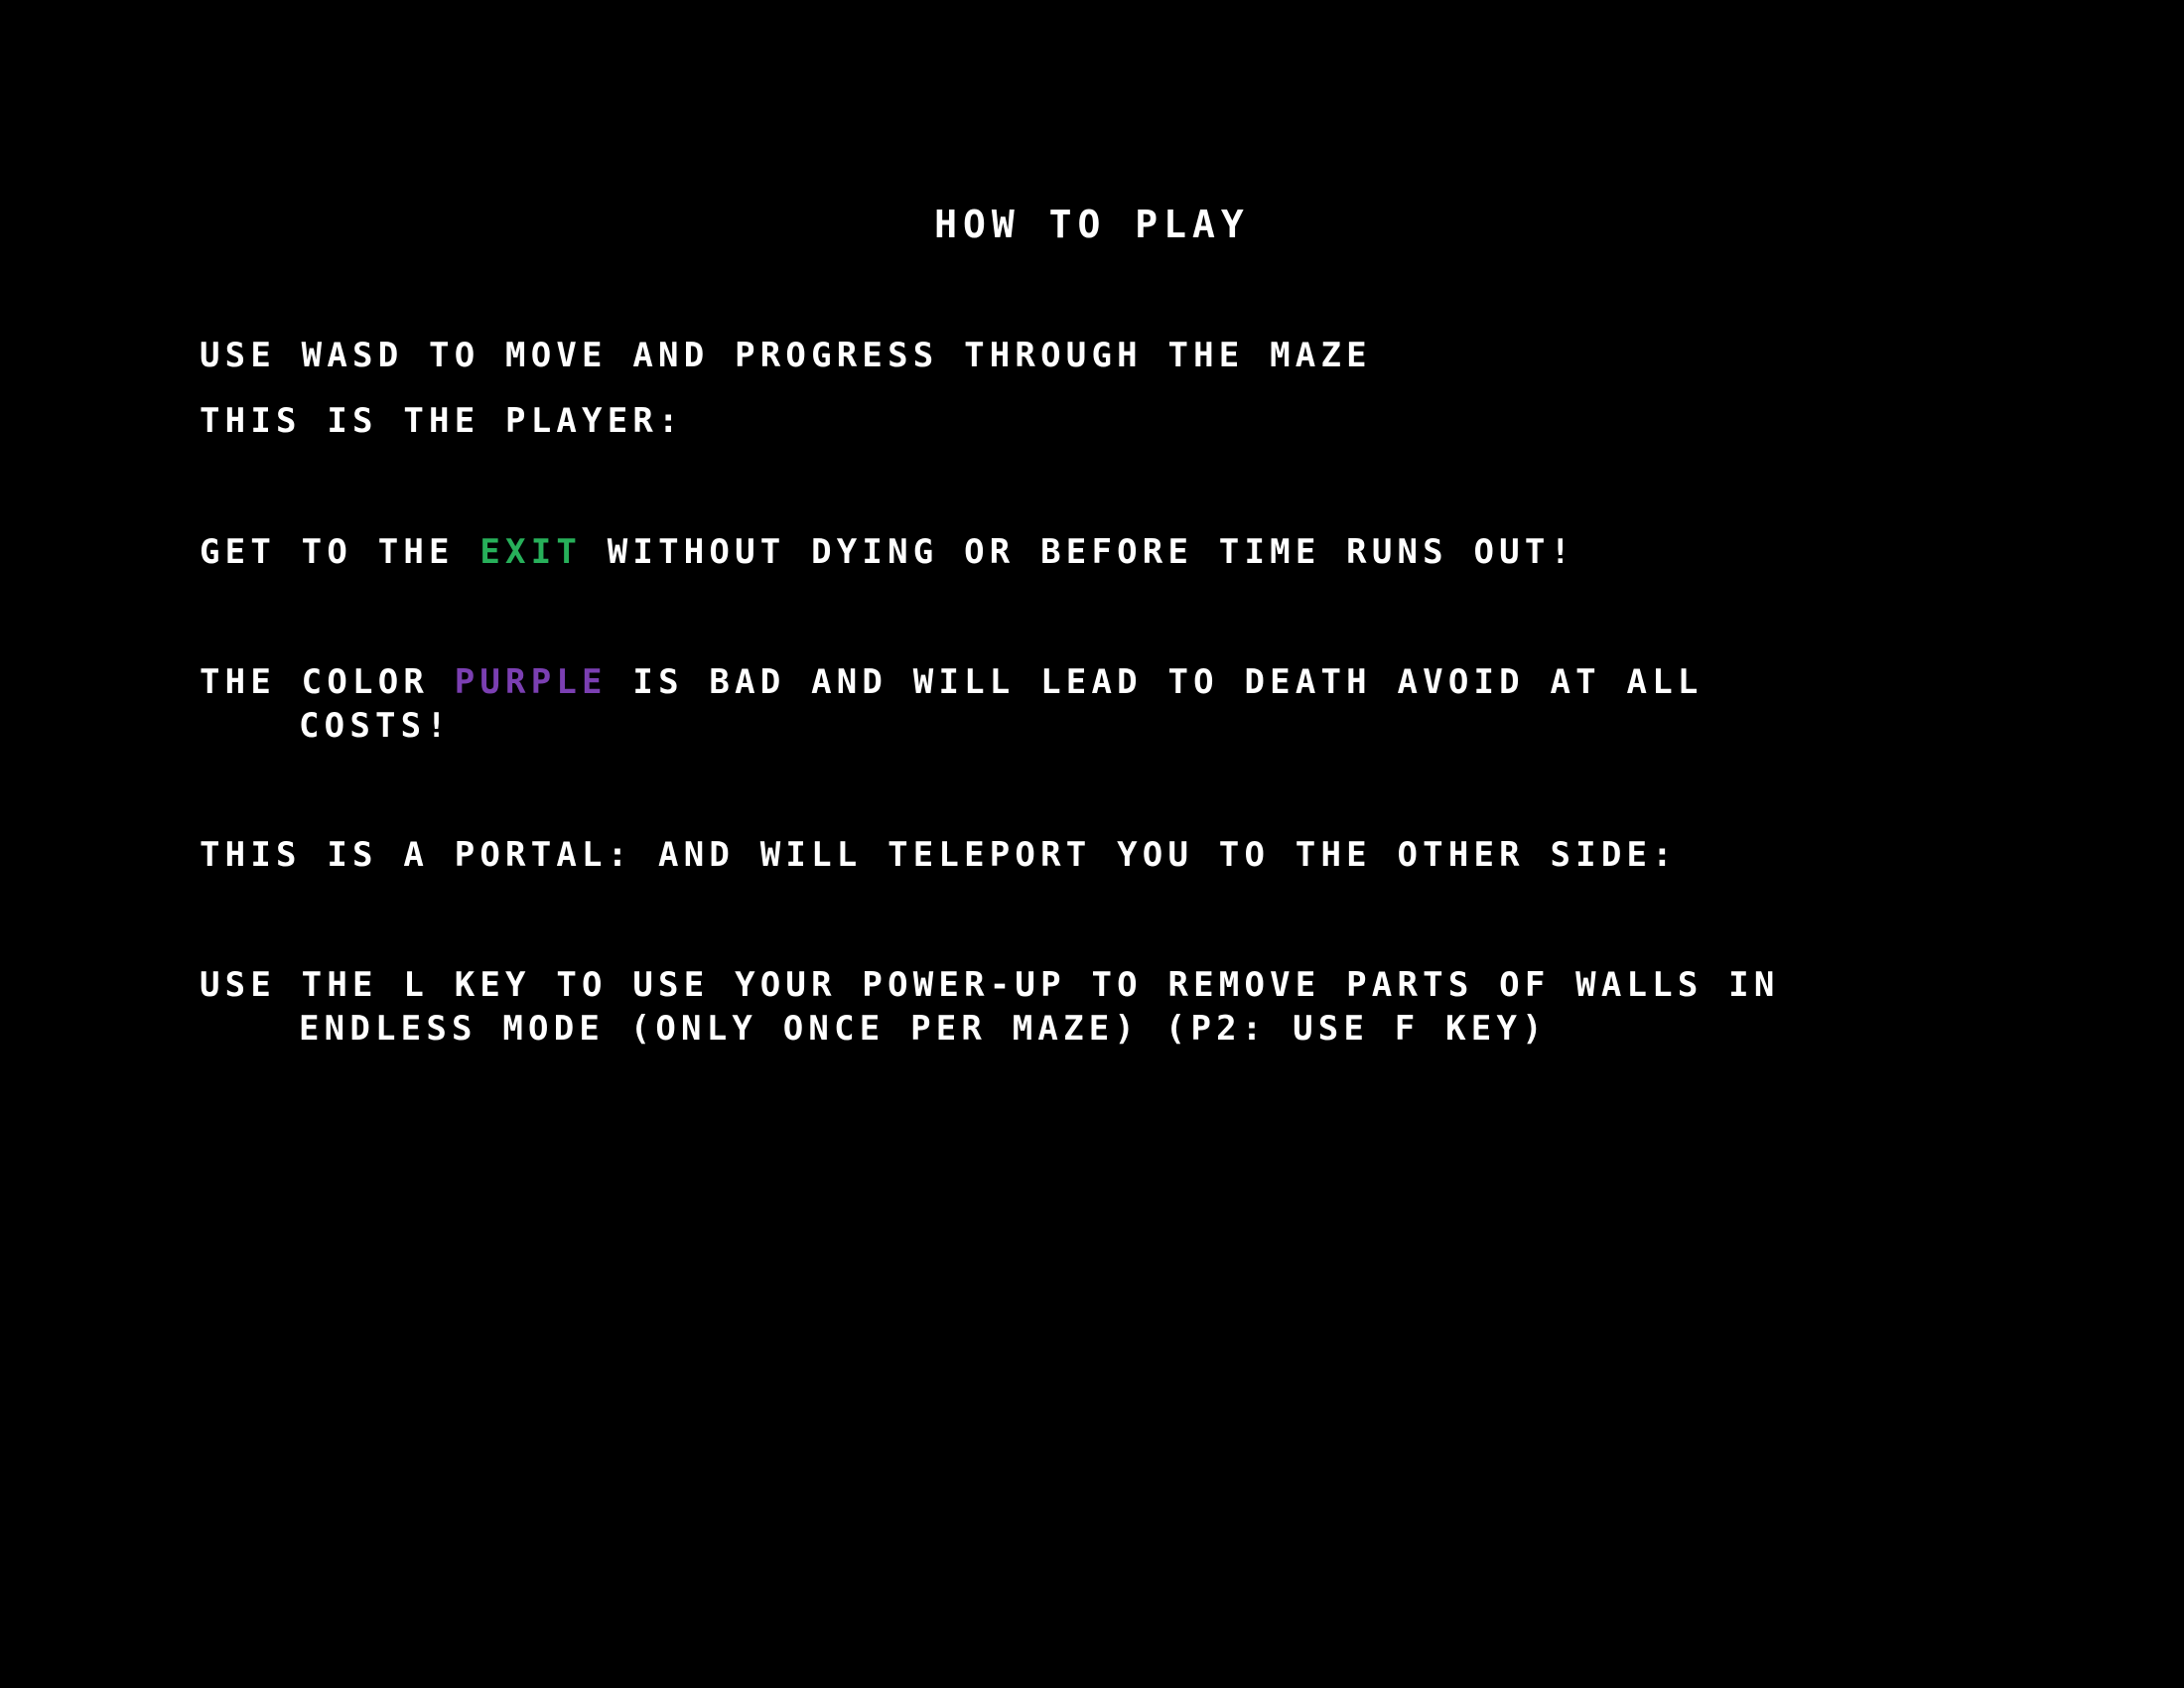 The height and width of the screenshot is (1688, 2184). Describe the element at coordinates (531, 552) in the screenshot. I see `exit-highlight: EXIT` at that location.